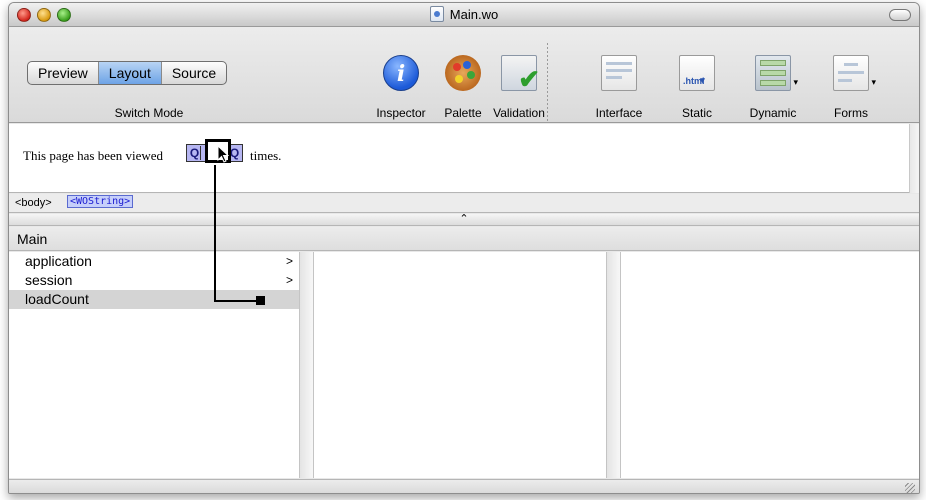  Describe the element at coordinates (851, 113) in the screenshot. I see `forms-label: Forms` at that location.